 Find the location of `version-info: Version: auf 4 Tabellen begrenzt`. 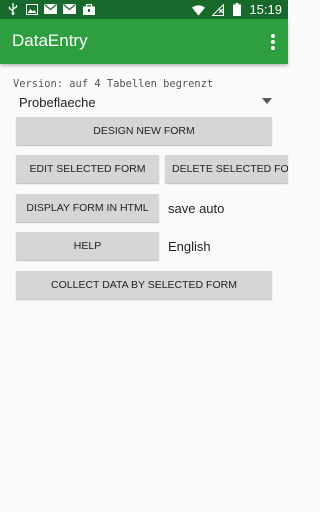

version-info: Version: auf 4 Tabellen begrenzt is located at coordinates (113, 84).